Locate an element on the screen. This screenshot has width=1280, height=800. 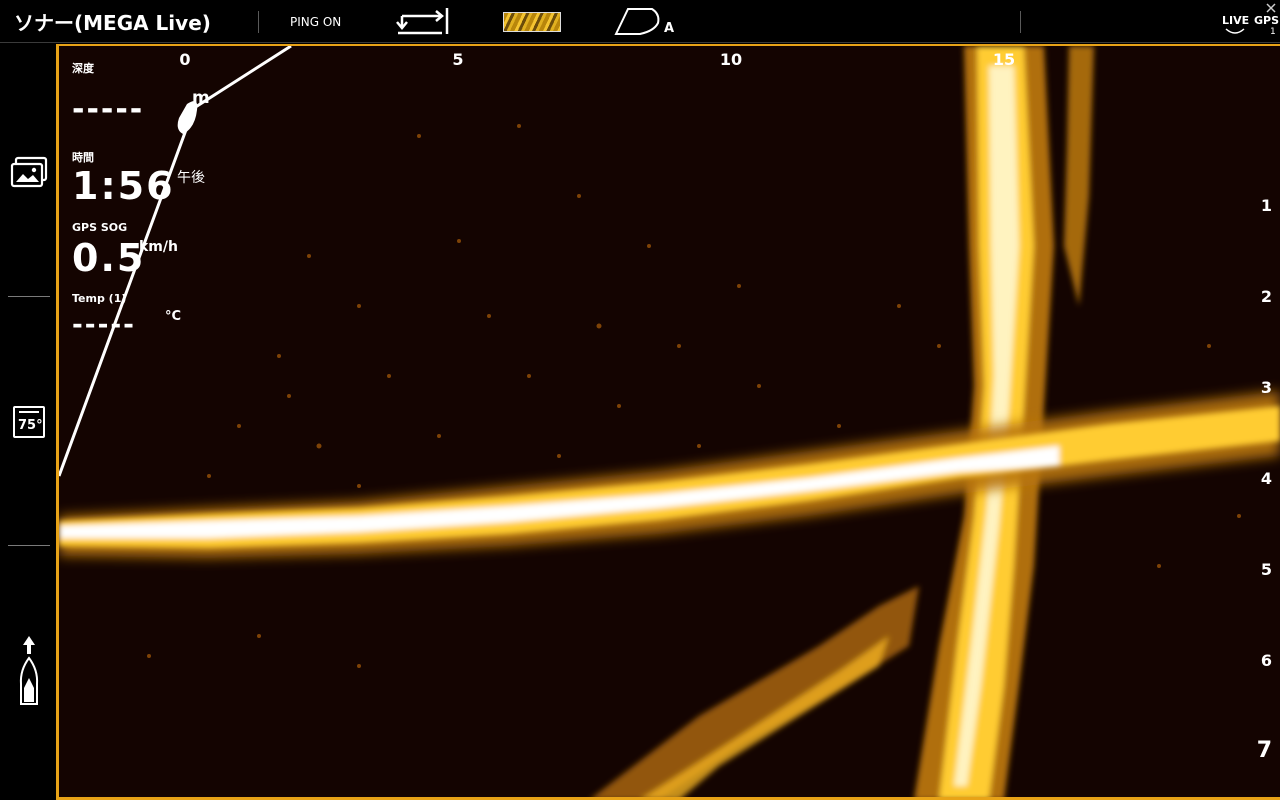
temp-value: ----- is located at coordinates (104, 325).